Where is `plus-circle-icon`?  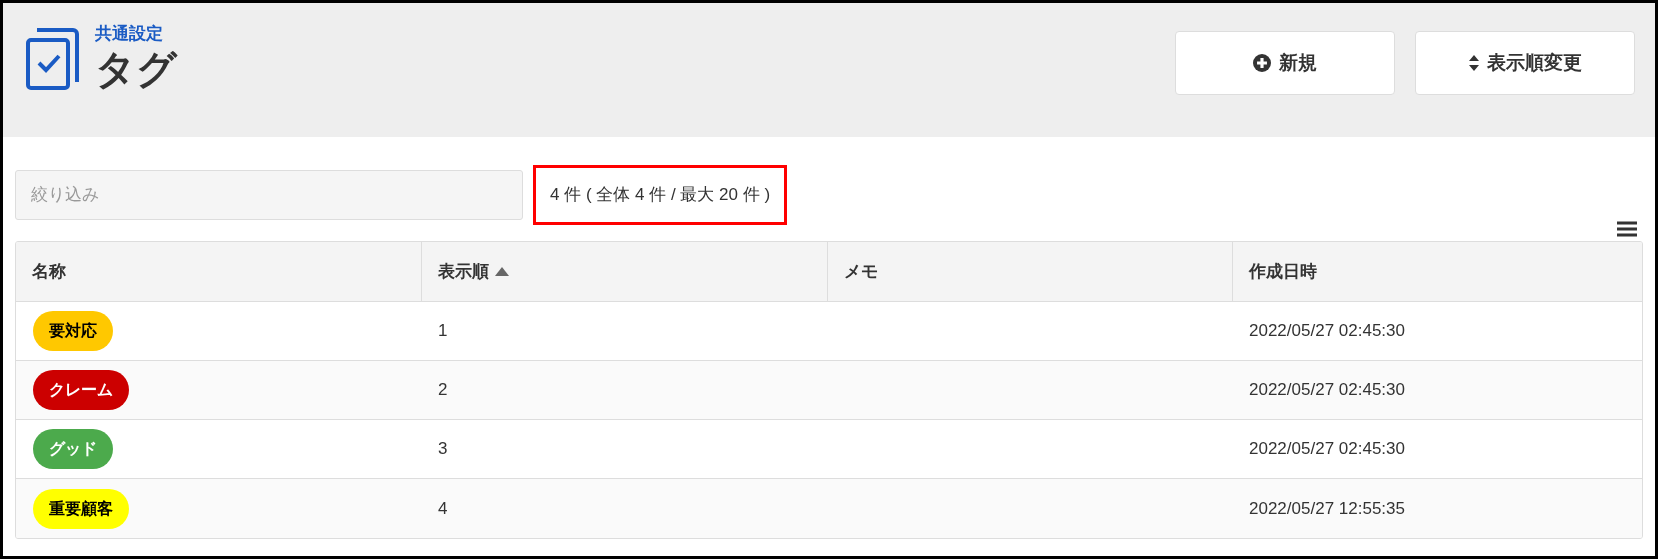
plus-circle-icon is located at coordinates (1262, 63).